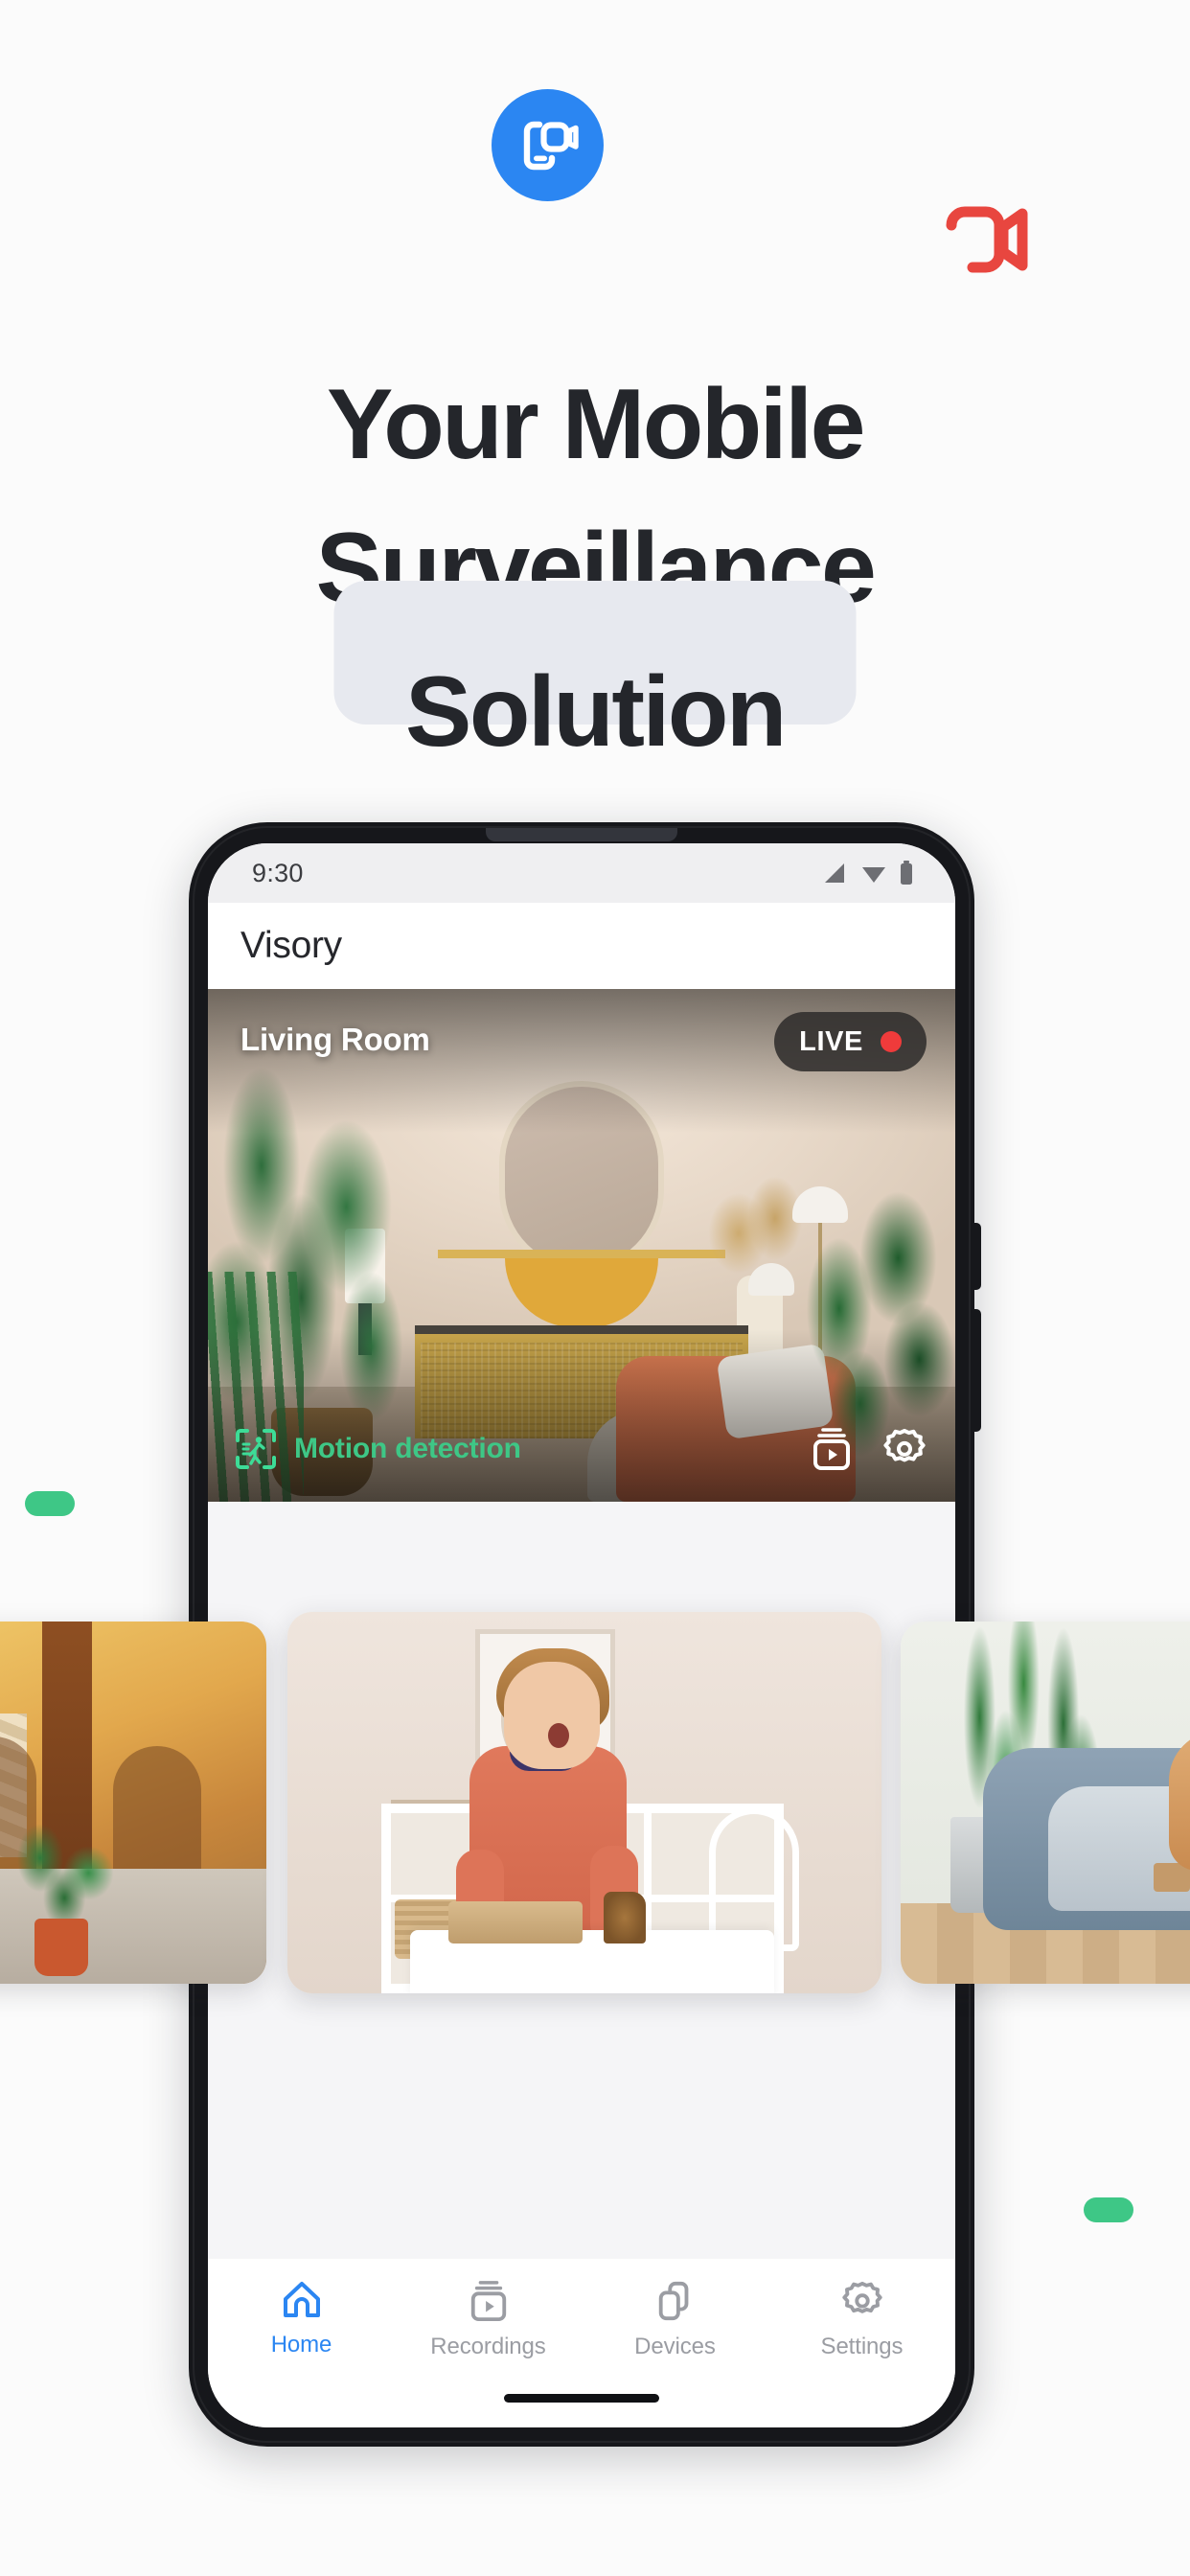 The height and width of the screenshot is (2576, 1190). I want to click on signal-icon, so click(835, 873).